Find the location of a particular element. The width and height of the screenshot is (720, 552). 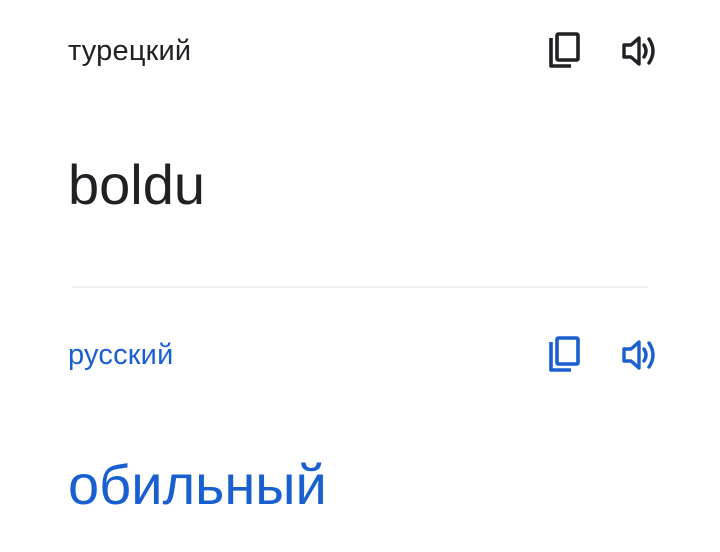

translated-text: обильный is located at coordinates (374, 485).